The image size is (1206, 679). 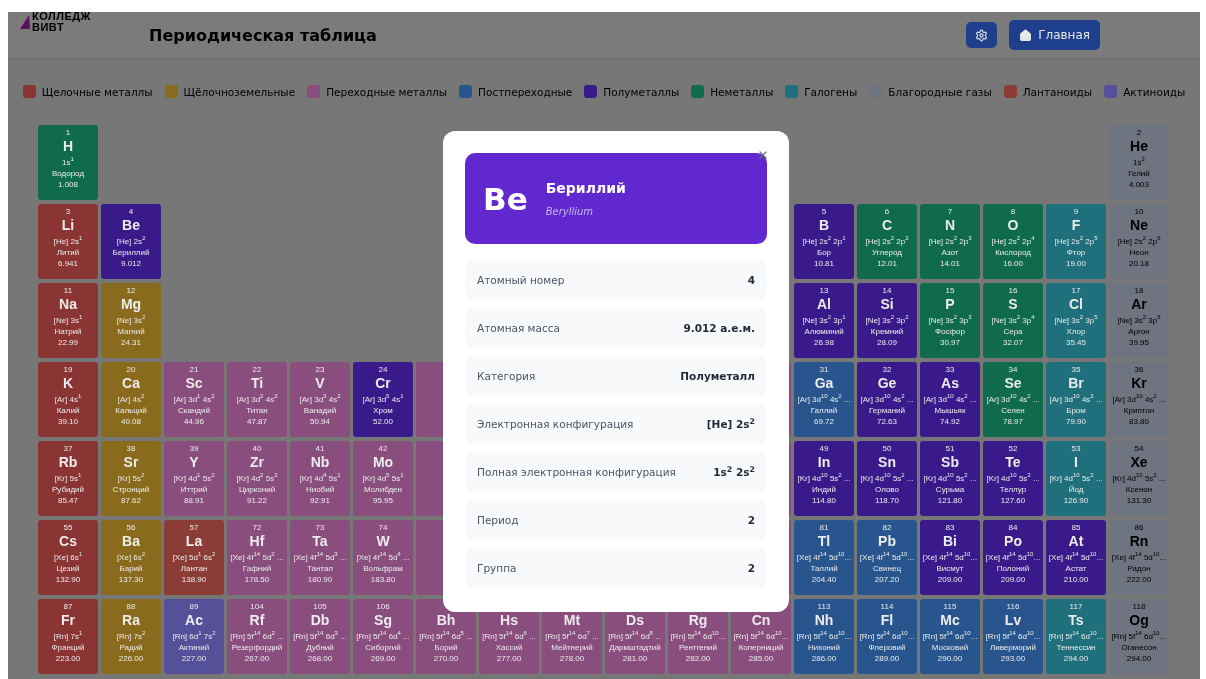 What do you see at coordinates (1139, 557) in the screenshot?
I see `element-tile: 86 Rn [Xe] 4f$^{14}$ 5d$^{10}$... Радон 222.00` at bounding box center [1139, 557].